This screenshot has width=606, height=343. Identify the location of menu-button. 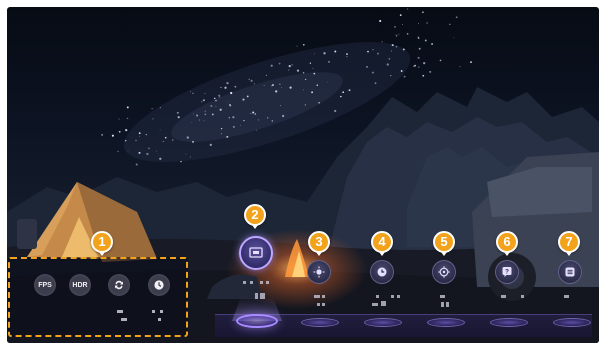
(570, 272).